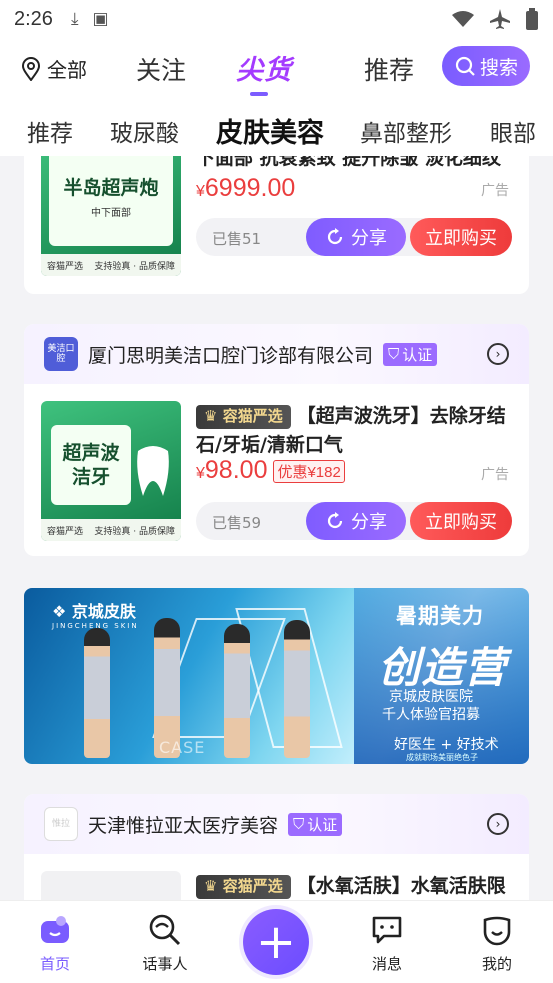 This screenshot has width=553, height=983. I want to click on verified-label: 认证, so click(322, 824).